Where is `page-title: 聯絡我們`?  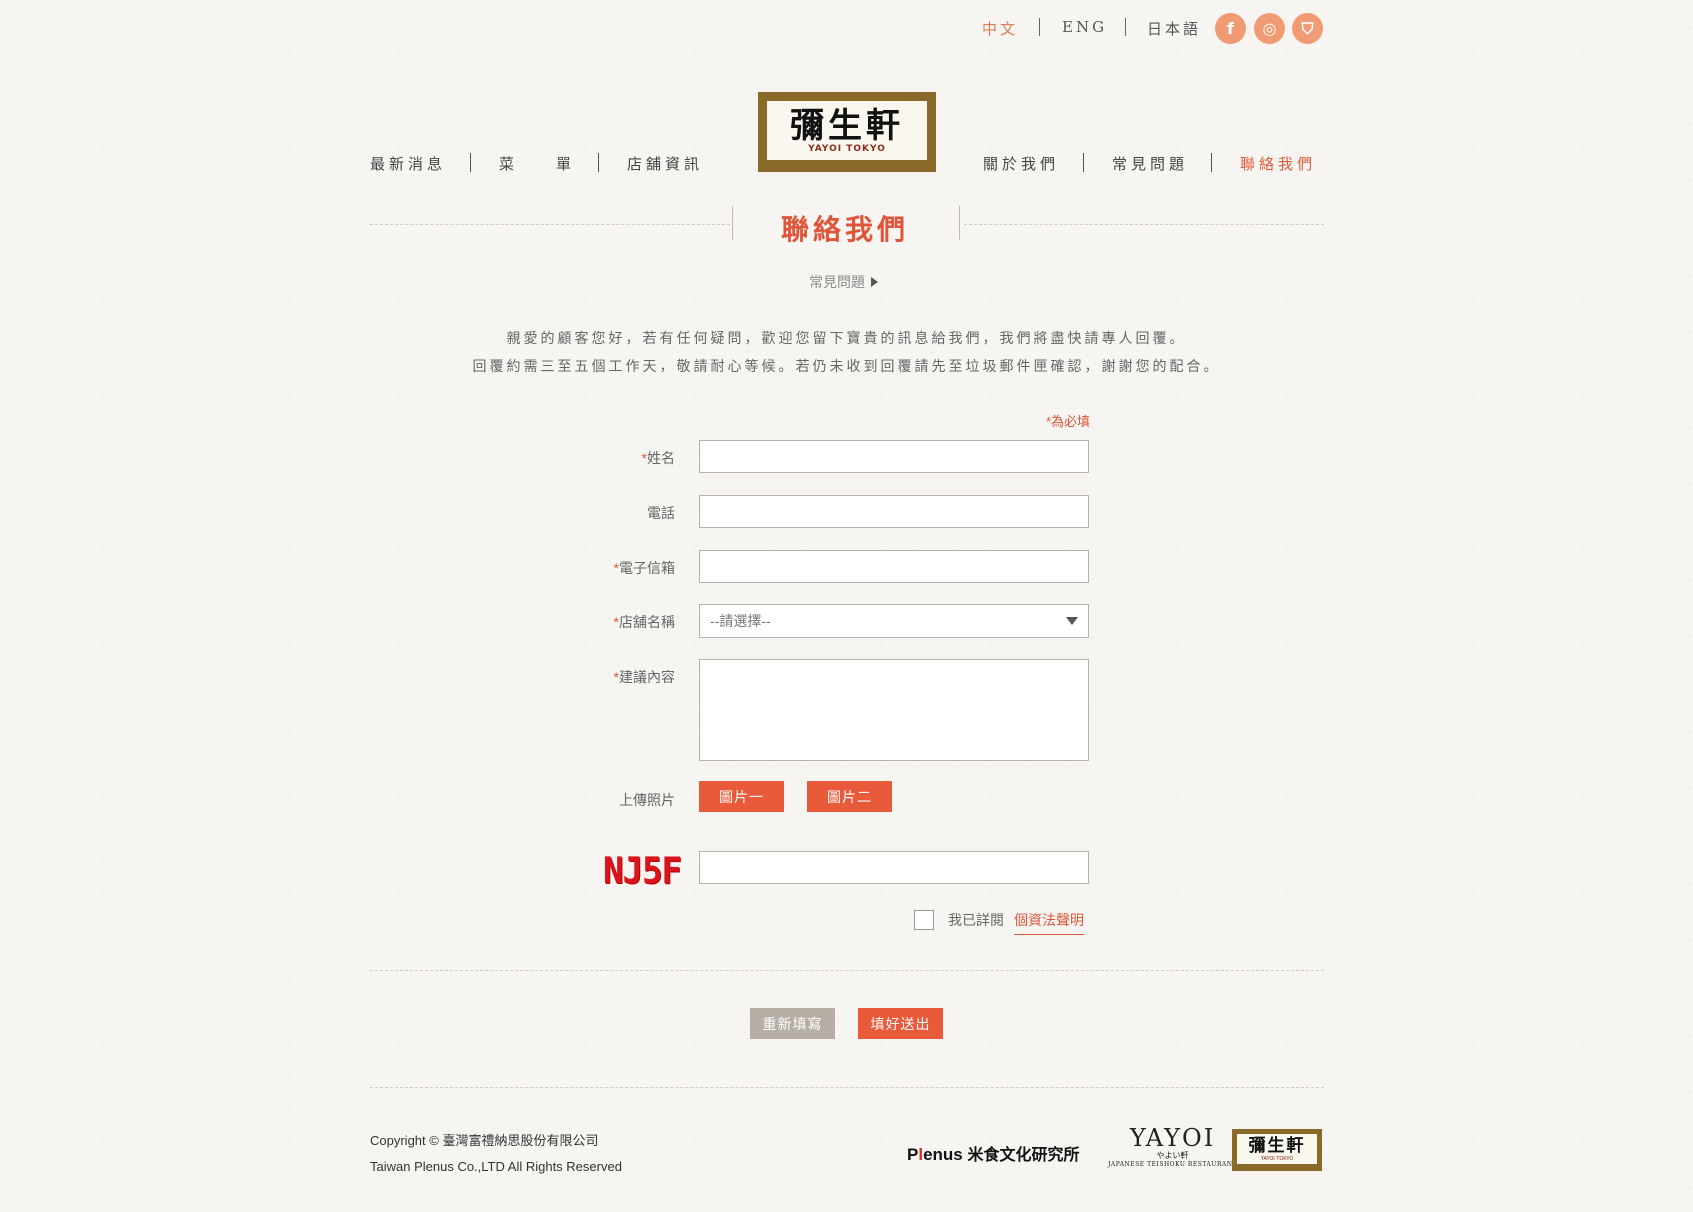
page-title: 聯絡我們 is located at coordinates (844, 229).